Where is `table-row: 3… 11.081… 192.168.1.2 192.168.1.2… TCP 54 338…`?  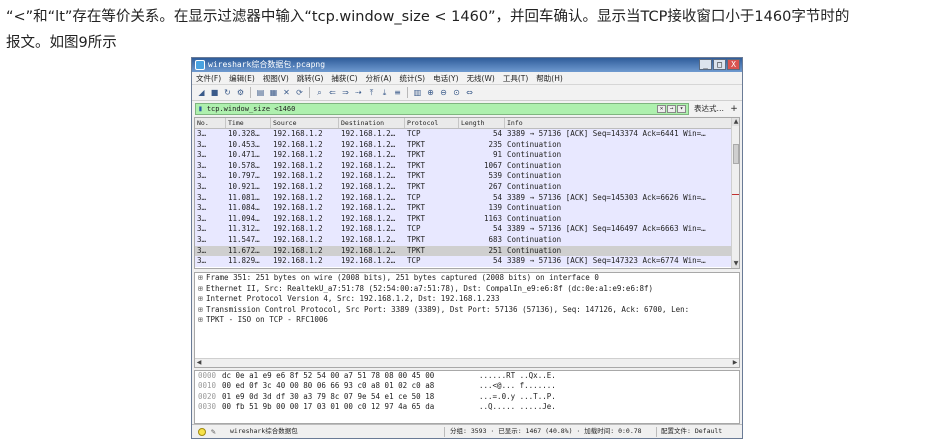
table-row: 3… 11.081… 192.168.1.2 192.168.1.2… TCP 54 338… is located at coordinates (467, 198).